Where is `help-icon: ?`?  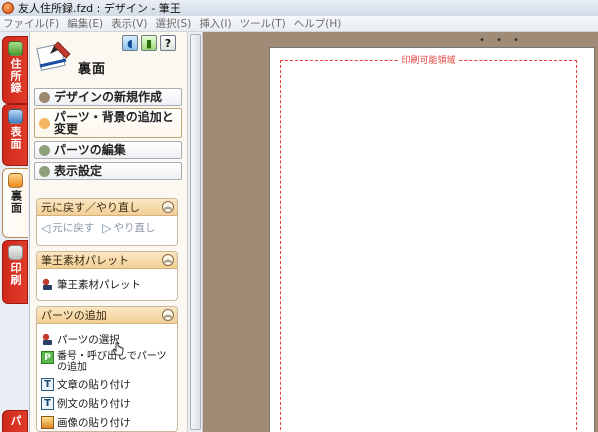
help-icon: ? is located at coordinates (168, 43).